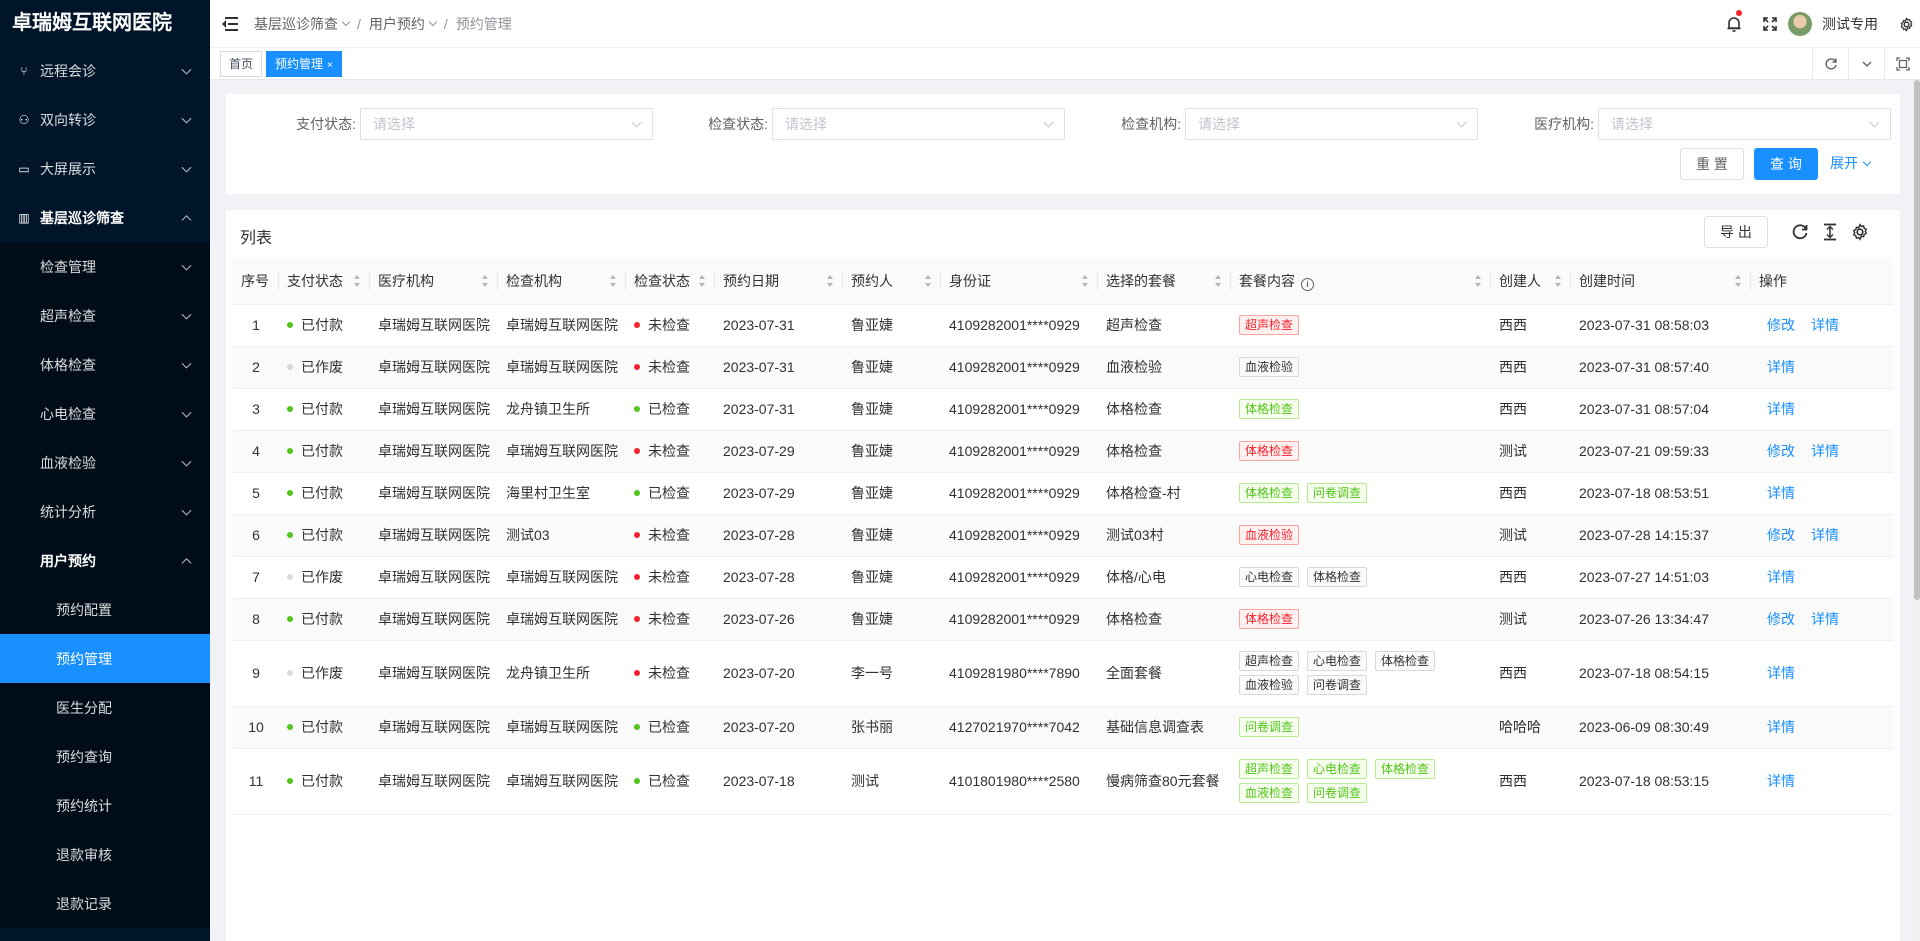  What do you see at coordinates (105, 707) in the screenshot?
I see `sidebar-item: 医生分配` at bounding box center [105, 707].